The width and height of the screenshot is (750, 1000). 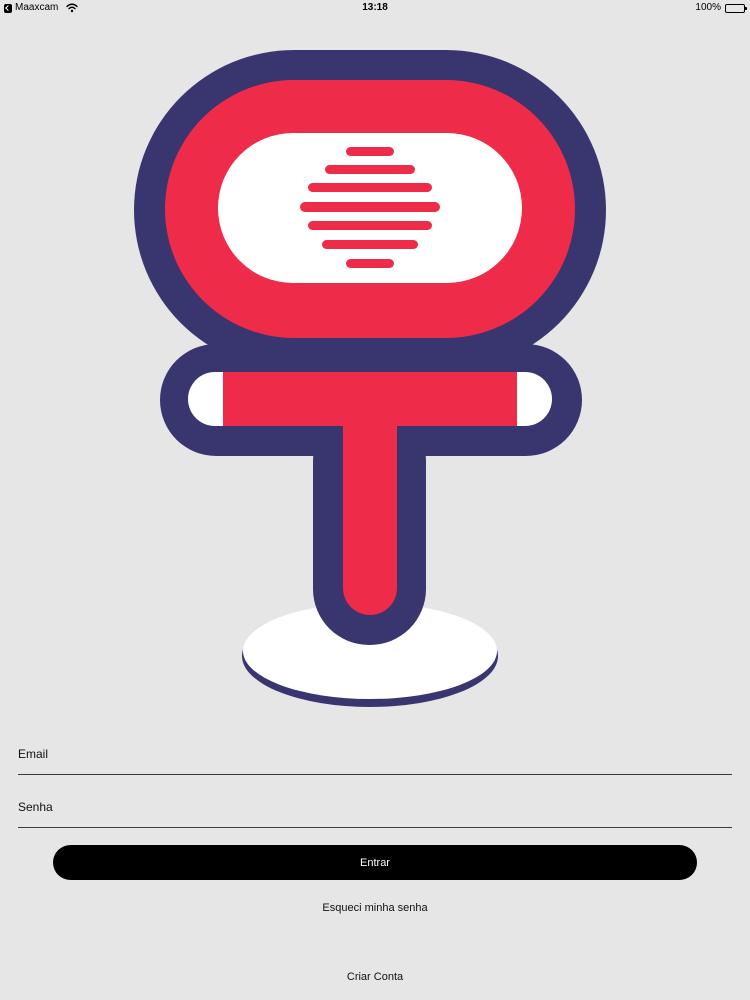 What do you see at coordinates (375, 862) in the screenshot?
I see `login-button: Entrar` at bounding box center [375, 862].